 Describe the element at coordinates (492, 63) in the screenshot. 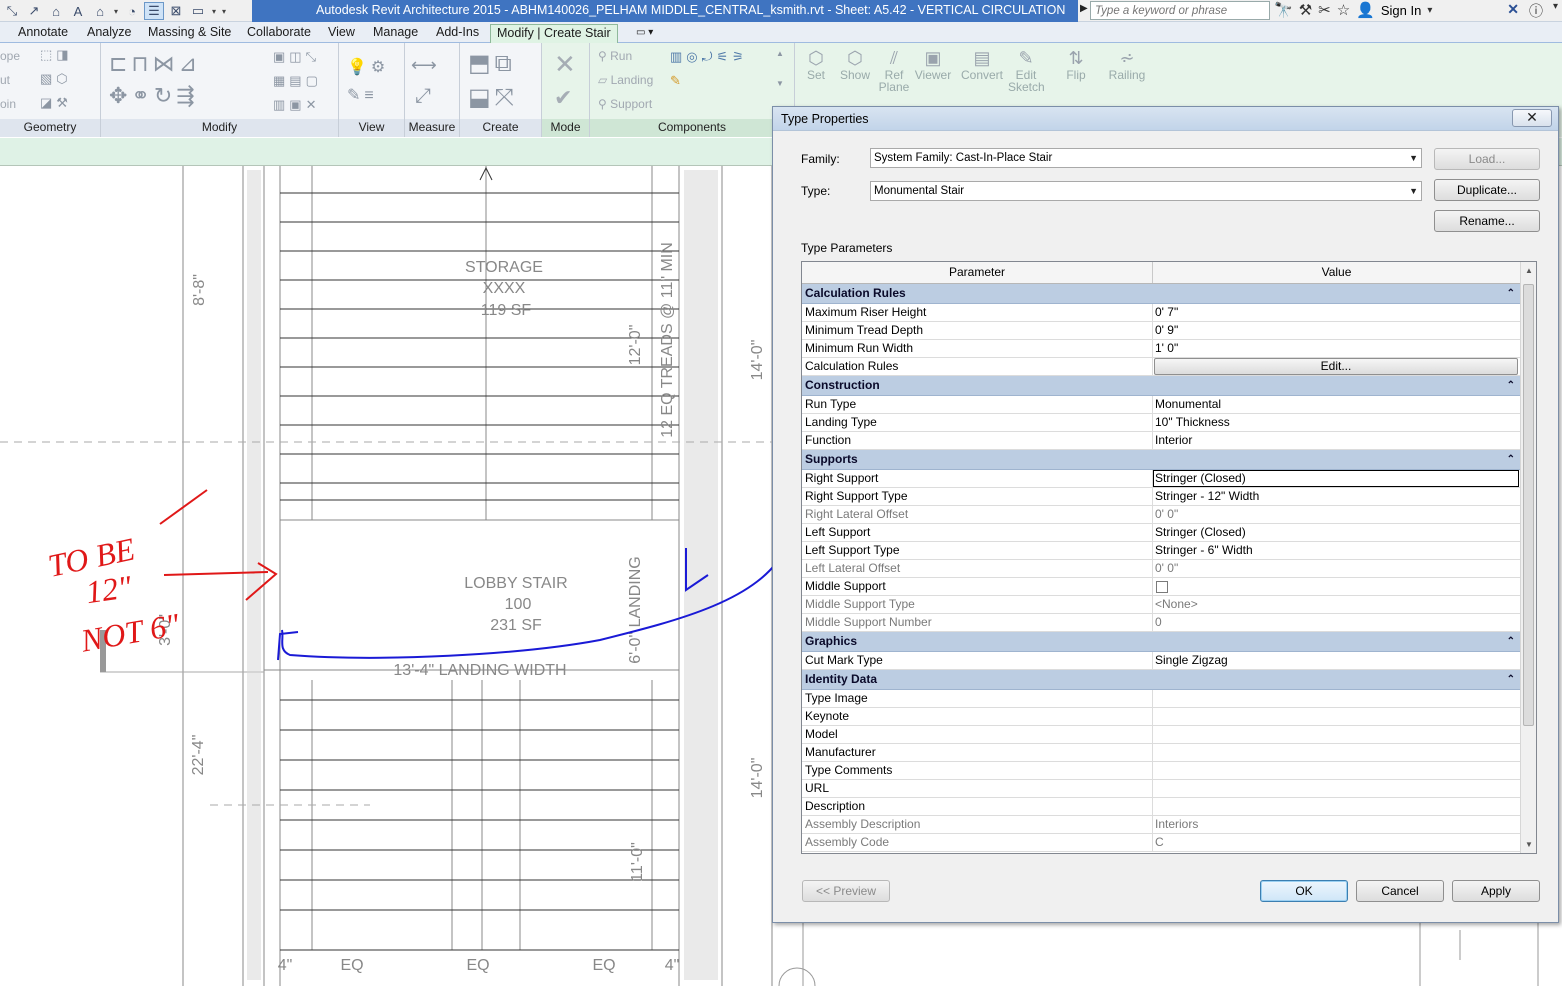

I see `create-component-icon: ⬒⧉` at that location.